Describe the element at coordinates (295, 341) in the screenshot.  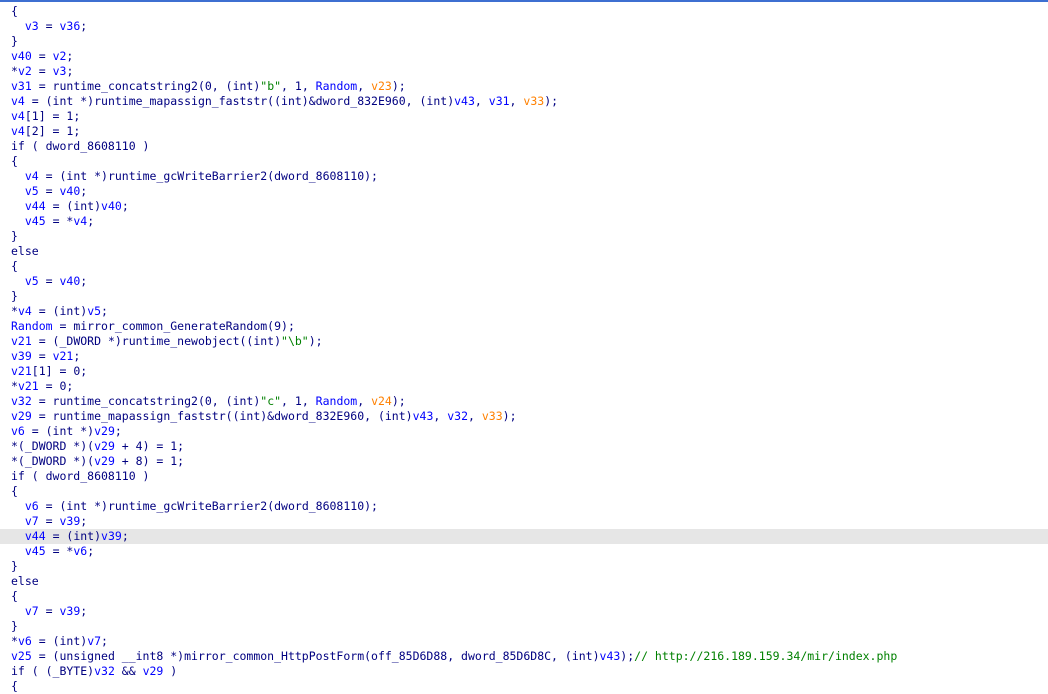
I see `code-token: "\b"` at that location.